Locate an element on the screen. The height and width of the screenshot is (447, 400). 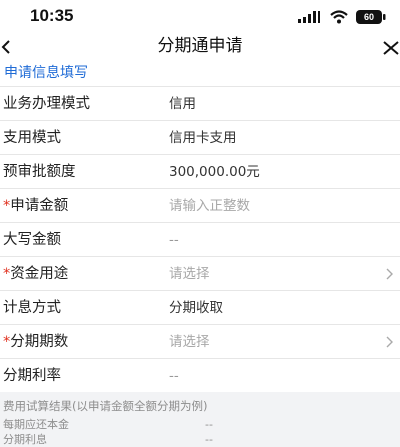
installment-rate-label-text: 分期利率 is located at coordinates (32, 376).